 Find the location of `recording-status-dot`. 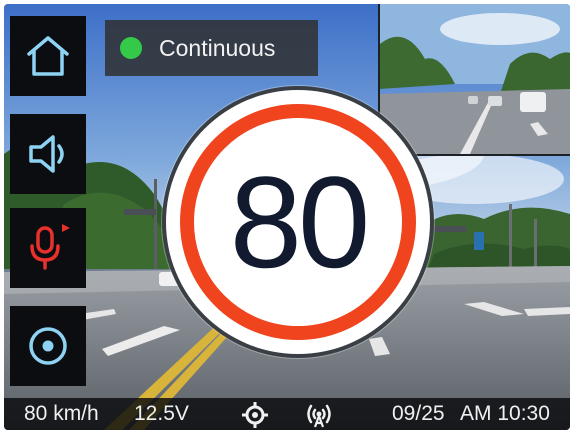

recording-status-dot is located at coordinates (131, 48).